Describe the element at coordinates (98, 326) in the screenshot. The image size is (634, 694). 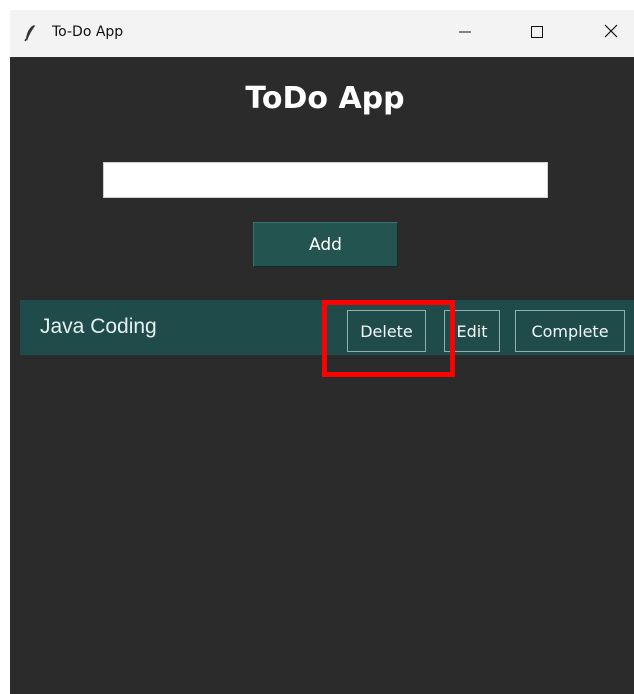
I see `task-label: Java Coding` at that location.